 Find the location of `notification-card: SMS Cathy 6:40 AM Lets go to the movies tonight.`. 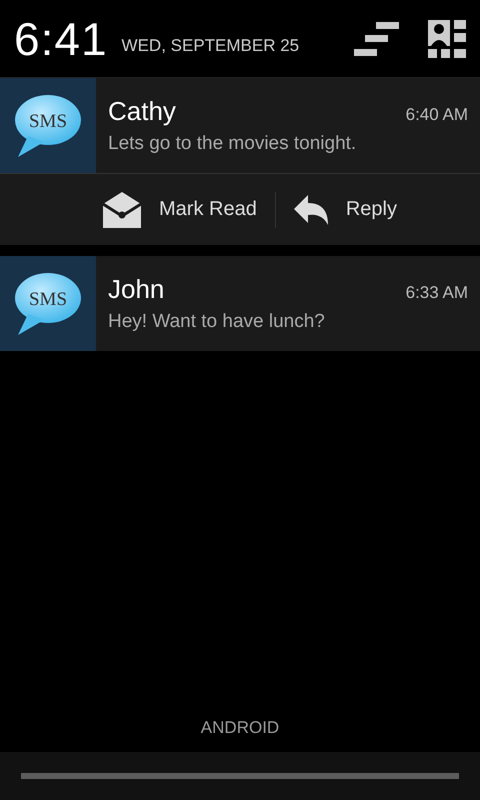

notification-card: SMS Cathy 6:40 AM Lets go to the movies tonight. is located at coordinates (240, 125).